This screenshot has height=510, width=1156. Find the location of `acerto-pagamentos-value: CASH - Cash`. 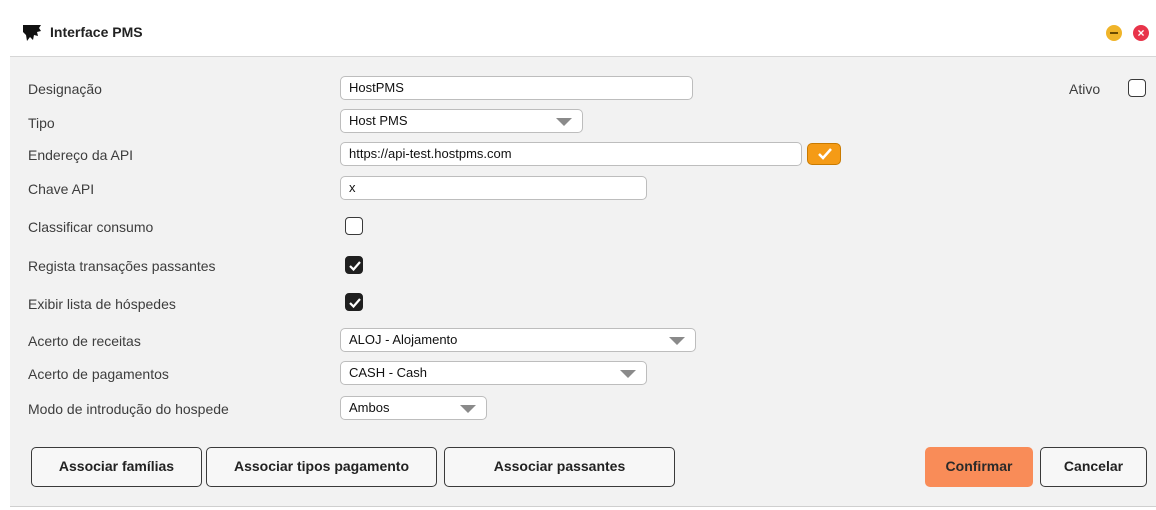

acerto-pagamentos-value: CASH - Cash is located at coordinates (388, 372).